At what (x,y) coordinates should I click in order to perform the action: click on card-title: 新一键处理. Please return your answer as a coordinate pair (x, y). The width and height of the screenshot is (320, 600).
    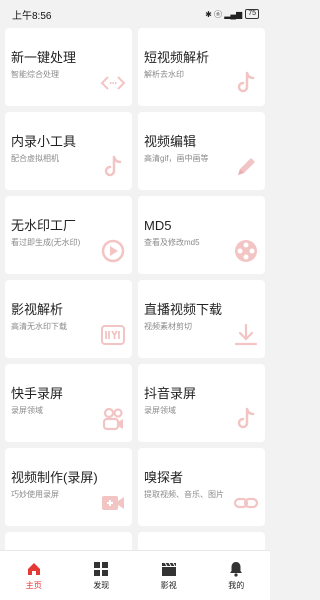
    Looking at the image, I should click on (44, 57).